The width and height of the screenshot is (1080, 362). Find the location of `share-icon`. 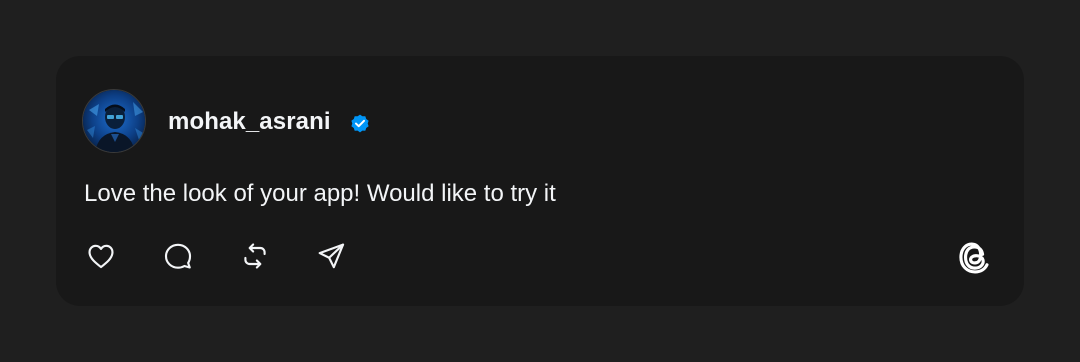

share-icon is located at coordinates (331, 256).